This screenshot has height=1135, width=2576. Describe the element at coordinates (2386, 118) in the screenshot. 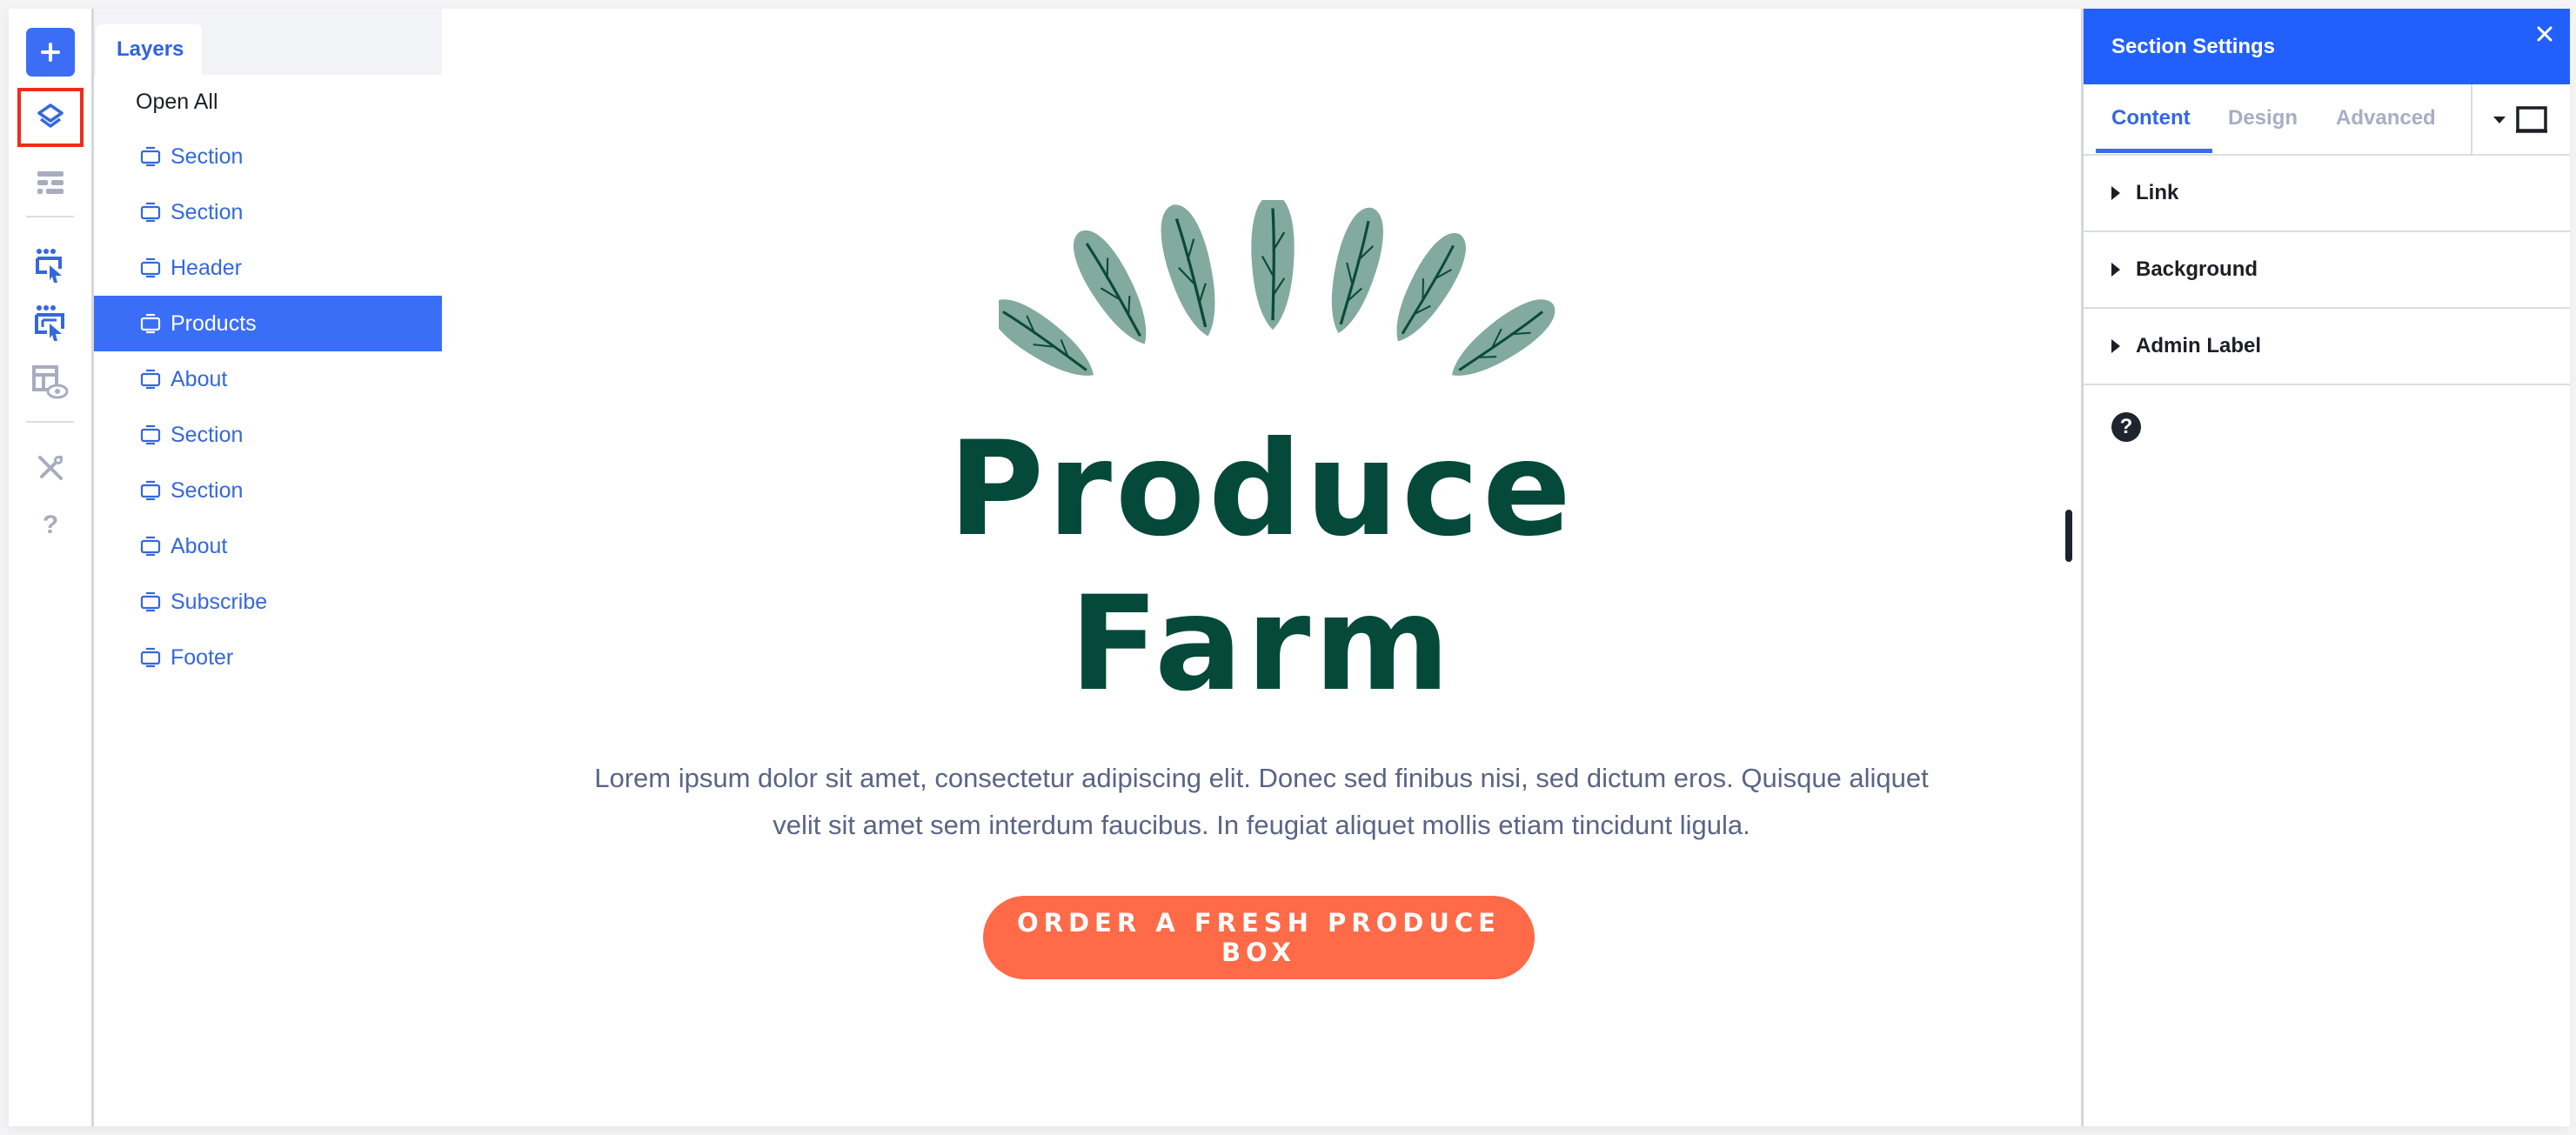

I see `tab-advanced: Advanced` at that location.